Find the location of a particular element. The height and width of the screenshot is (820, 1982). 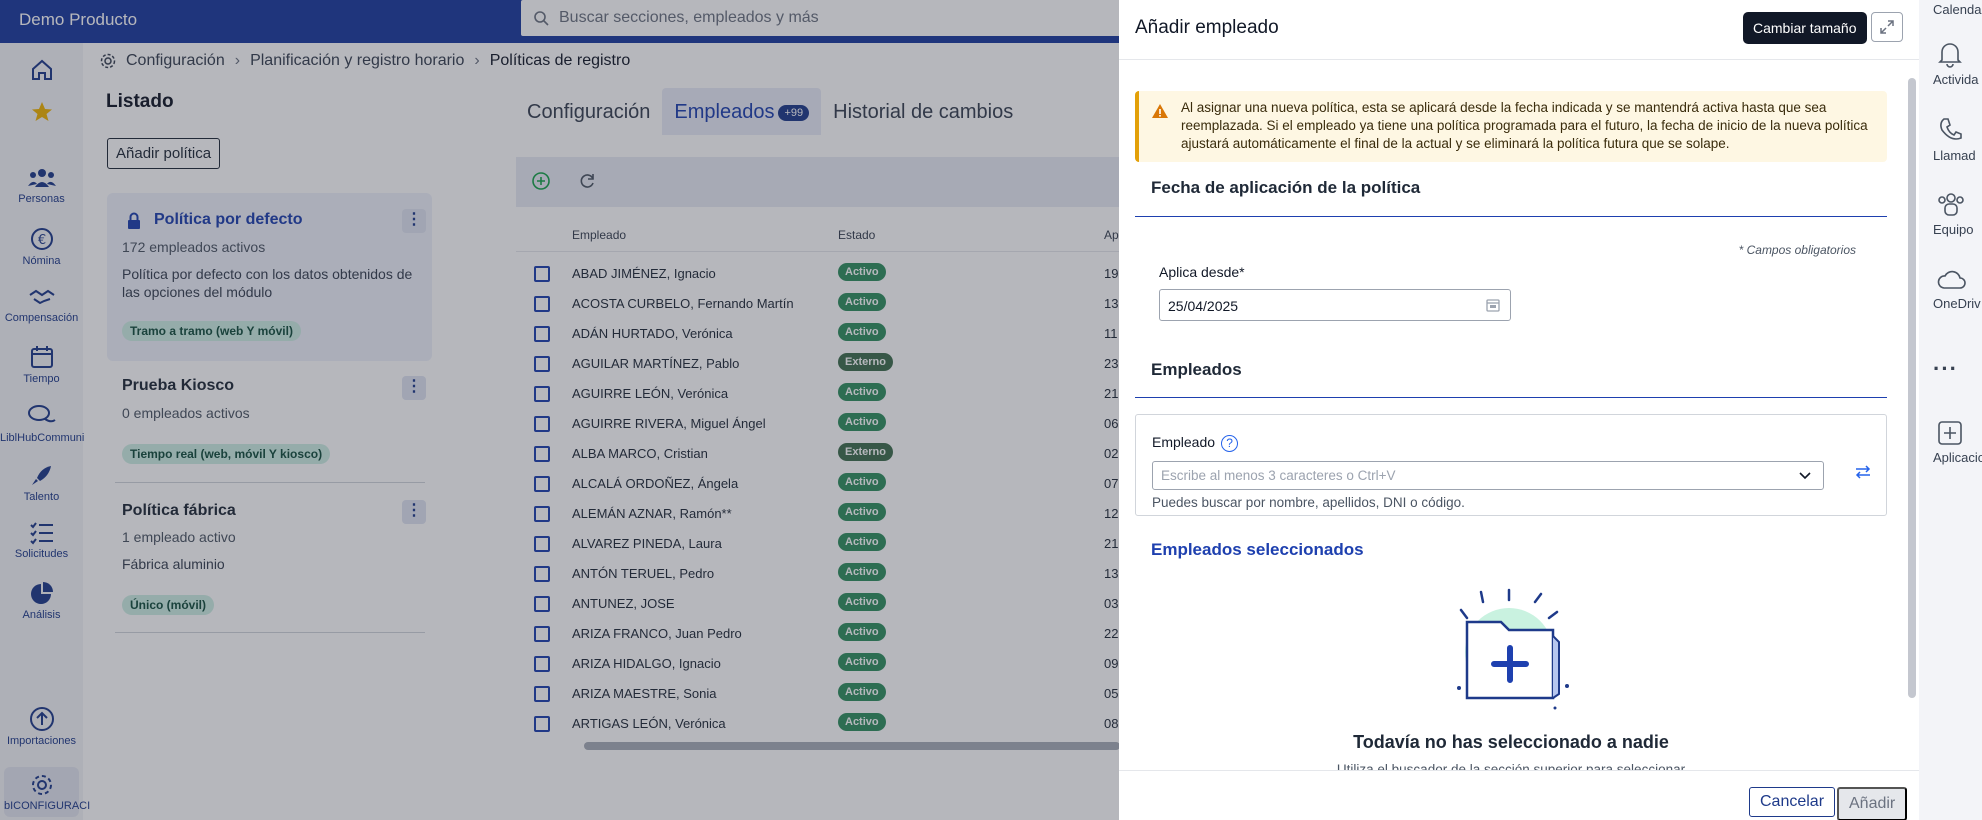

more-apps-icon: ··· is located at coordinates (1957, 369).